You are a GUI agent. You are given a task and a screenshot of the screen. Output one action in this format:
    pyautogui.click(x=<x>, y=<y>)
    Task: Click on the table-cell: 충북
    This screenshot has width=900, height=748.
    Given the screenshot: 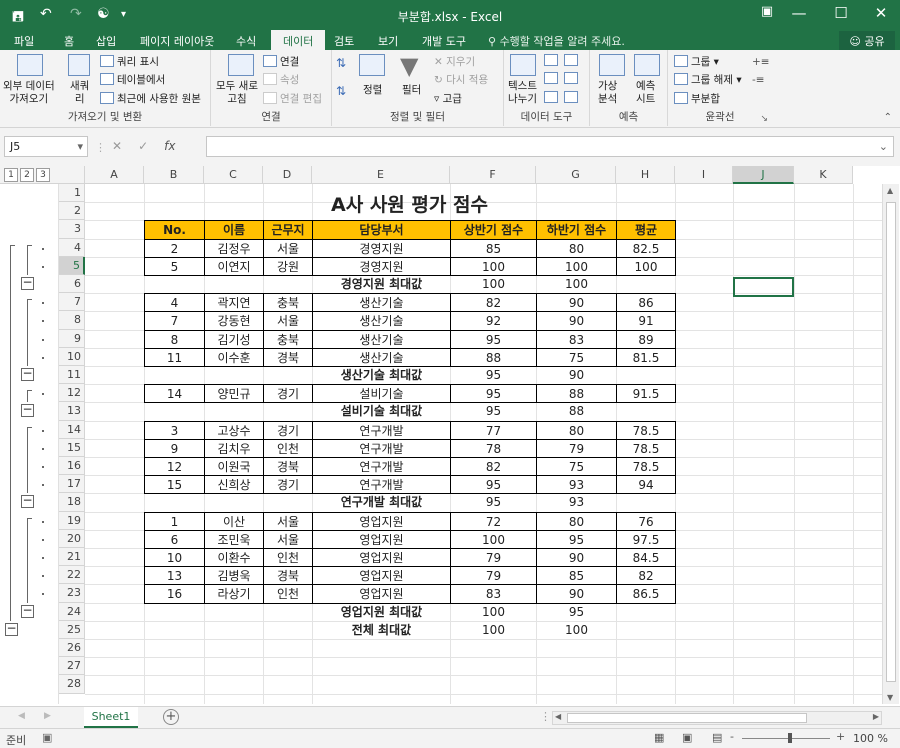 What is the action you would take?
    pyautogui.click(x=288, y=339)
    